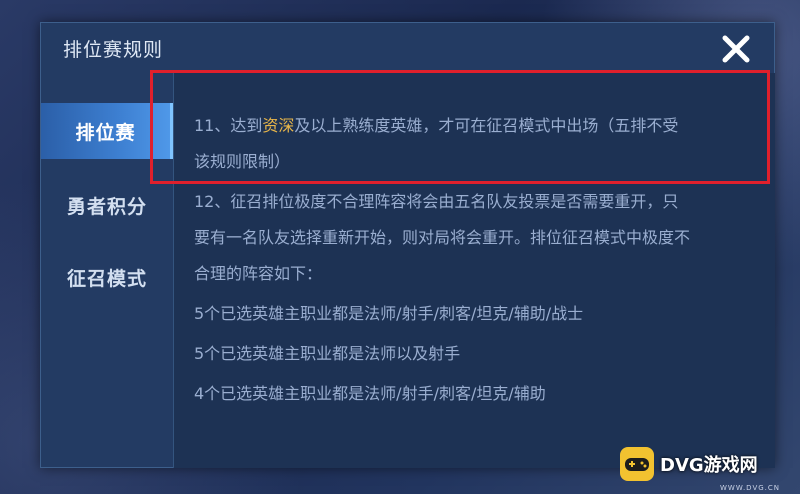 Image resolution: width=800 pixels, height=494 pixels. I want to click on watermark: DVG游戏网, so click(700, 464).